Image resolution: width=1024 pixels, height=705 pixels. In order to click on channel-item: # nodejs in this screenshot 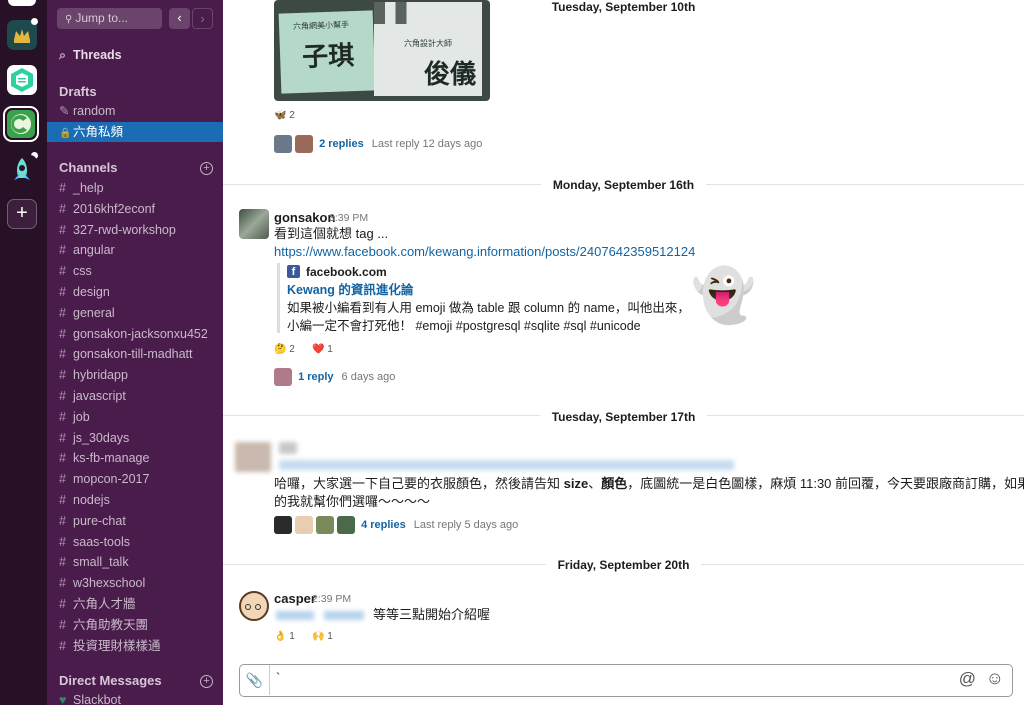, I will do `click(135, 500)`.